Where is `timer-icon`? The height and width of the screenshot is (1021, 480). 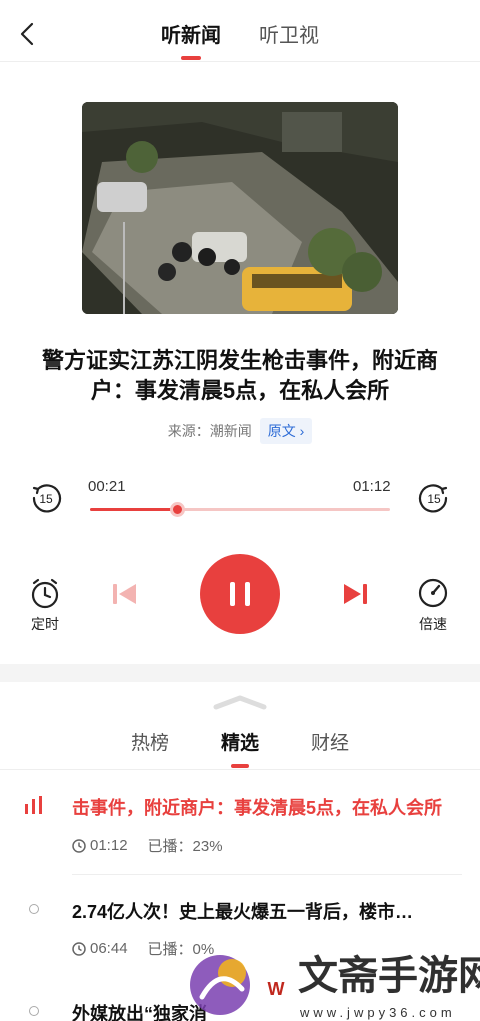
timer-icon is located at coordinates (45, 593).